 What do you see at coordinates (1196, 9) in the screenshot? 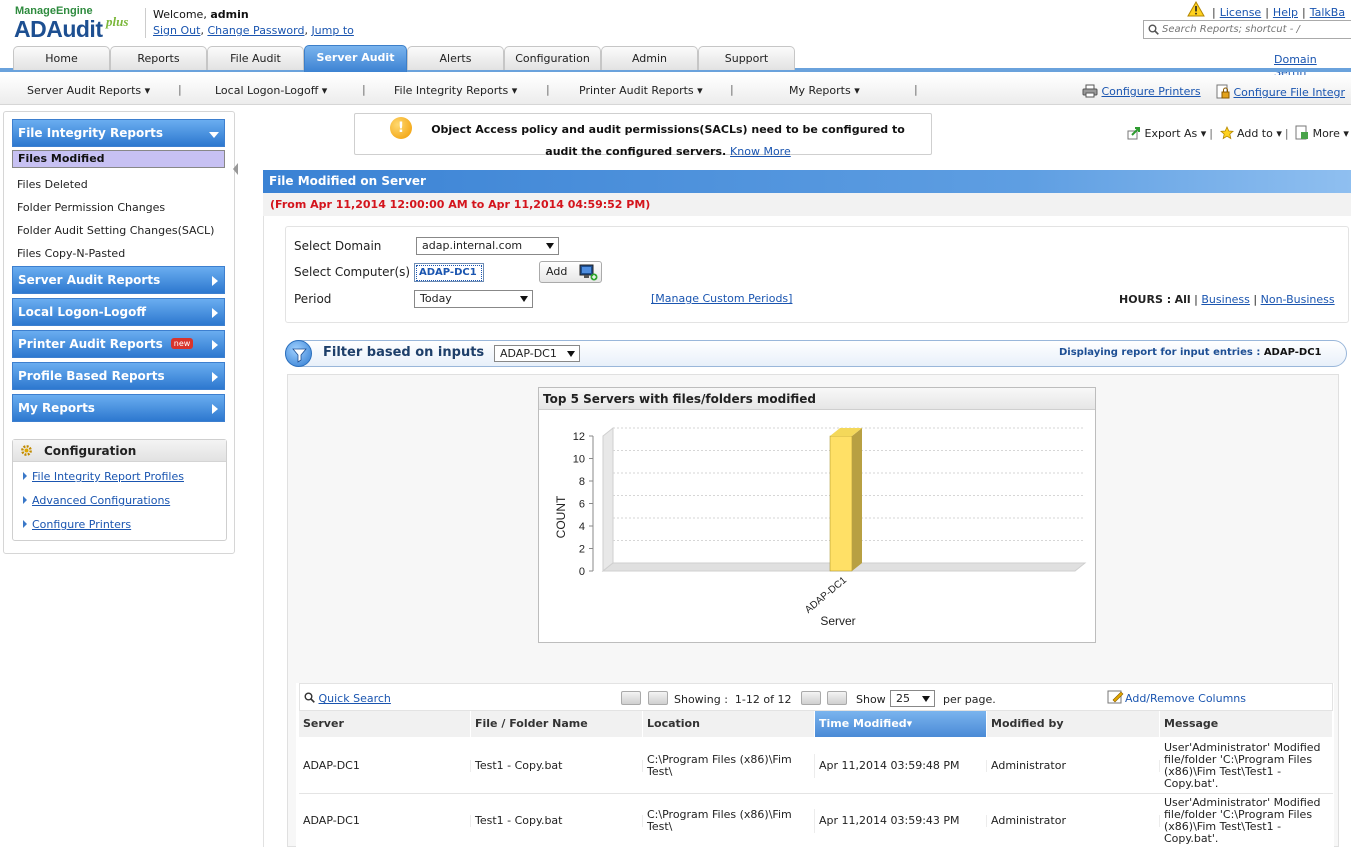
I see `warning-icon` at bounding box center [1196, 9].